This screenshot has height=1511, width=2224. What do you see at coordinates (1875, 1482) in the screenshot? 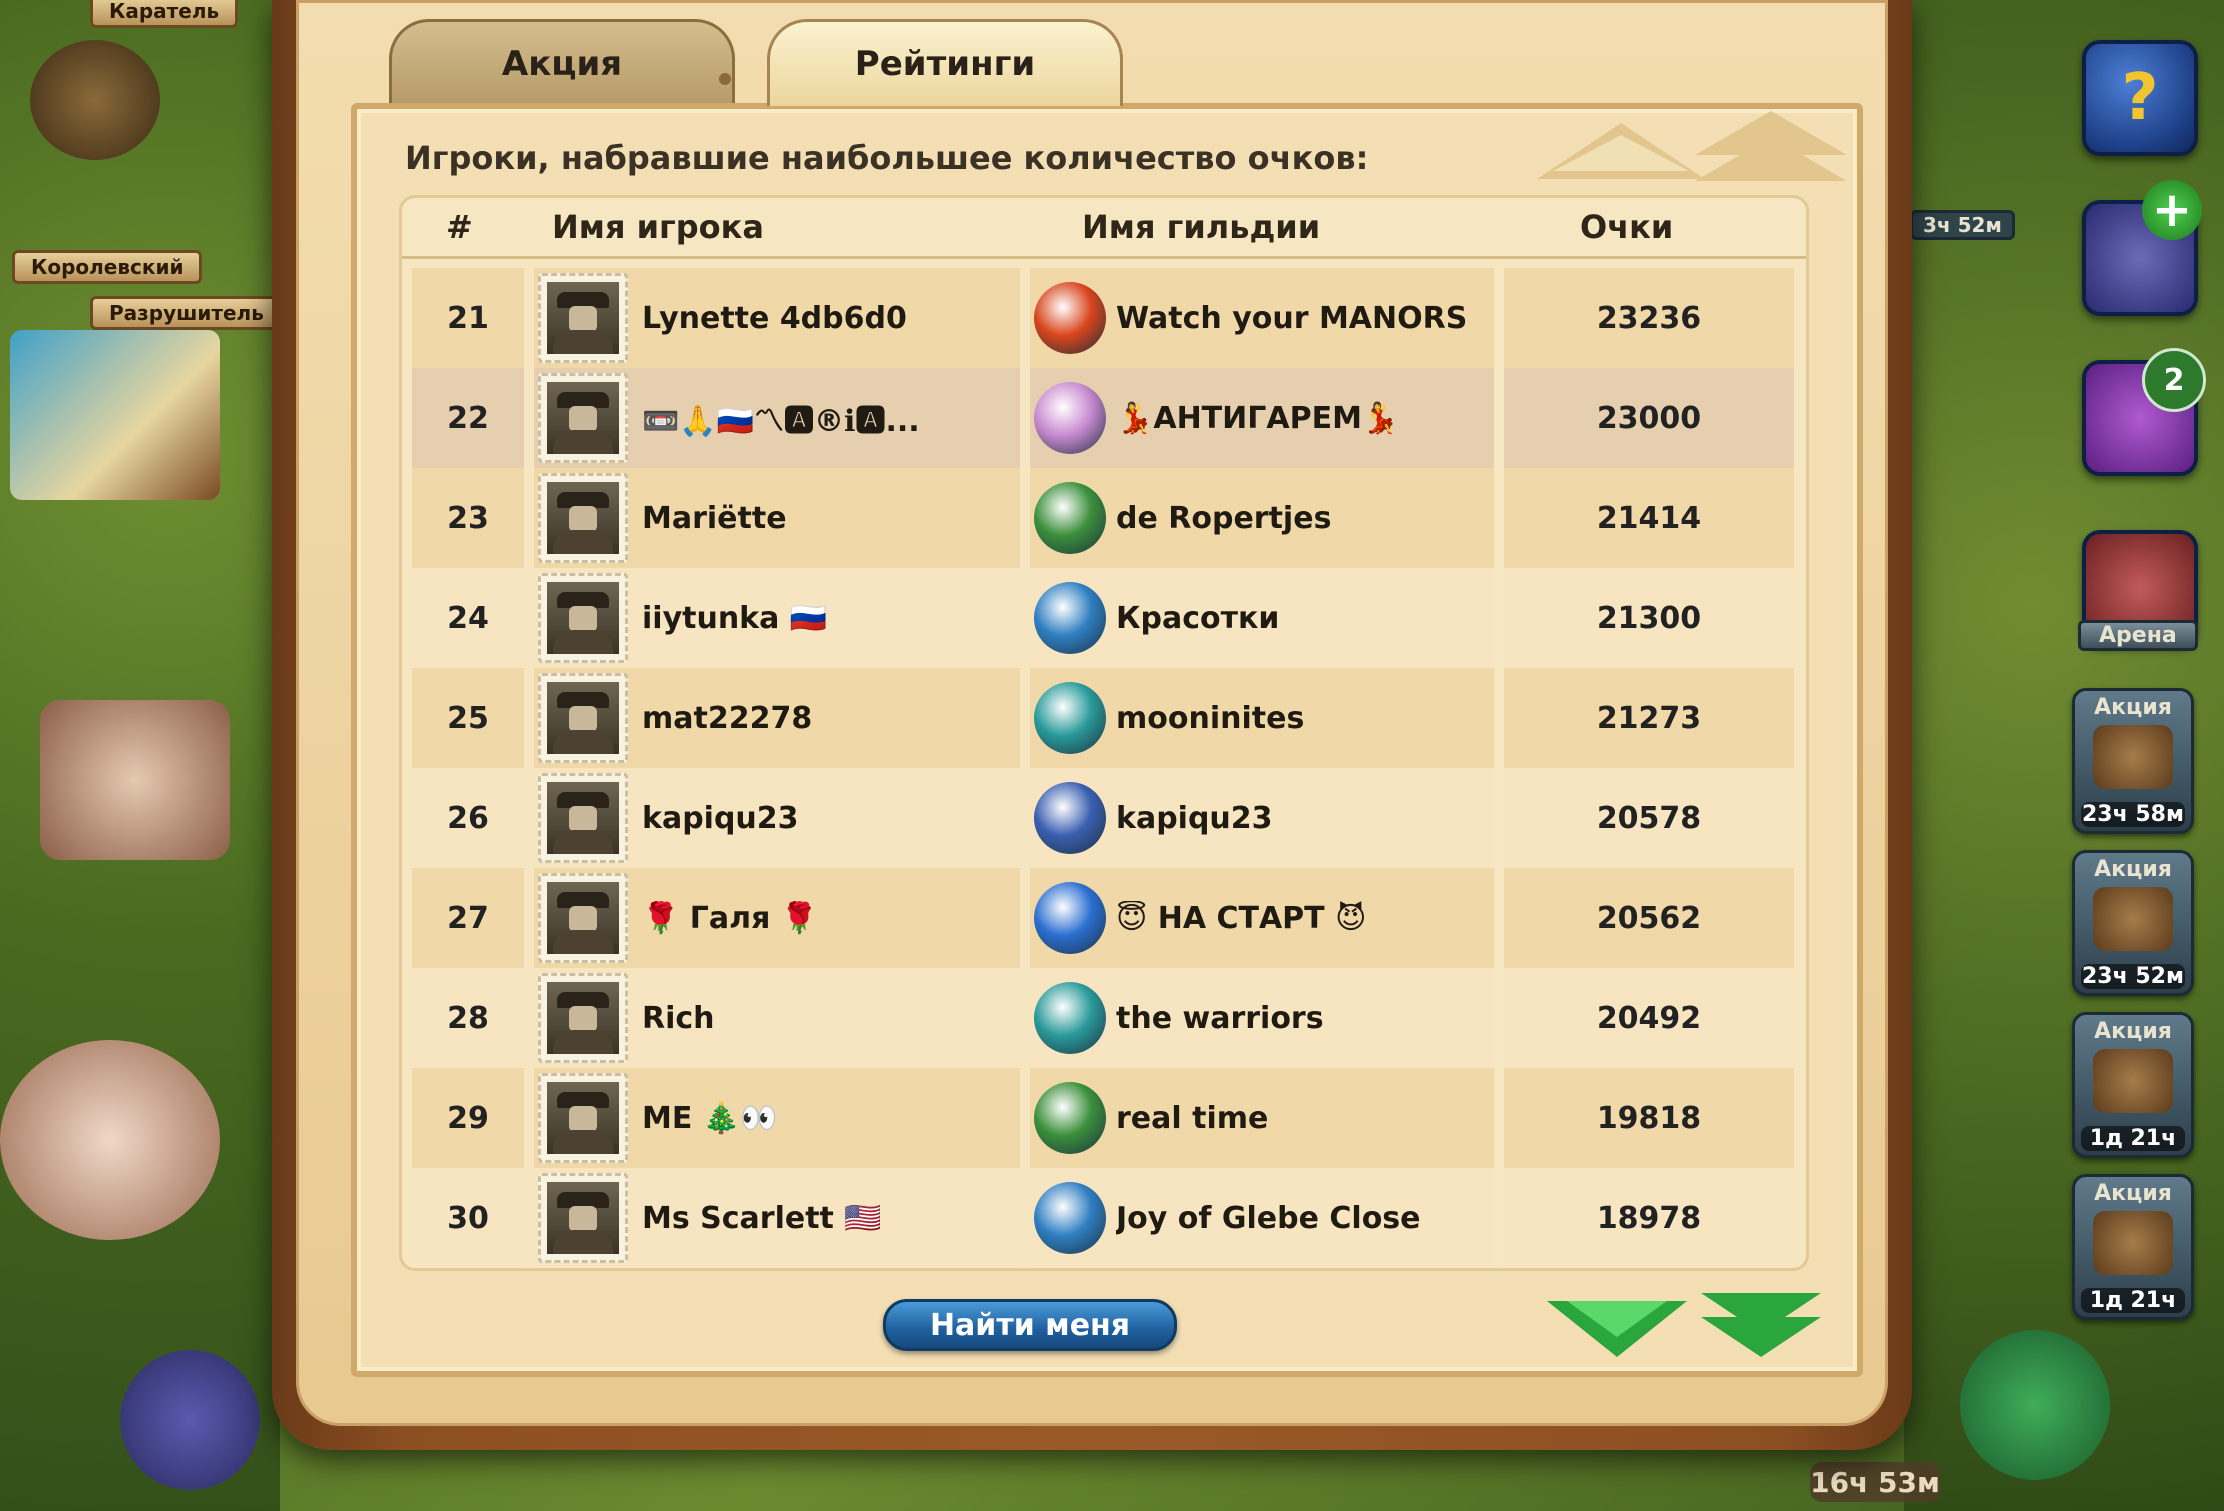
I see `bottom-timer: 16ч 53м` at bounding box center [1875, 1482].